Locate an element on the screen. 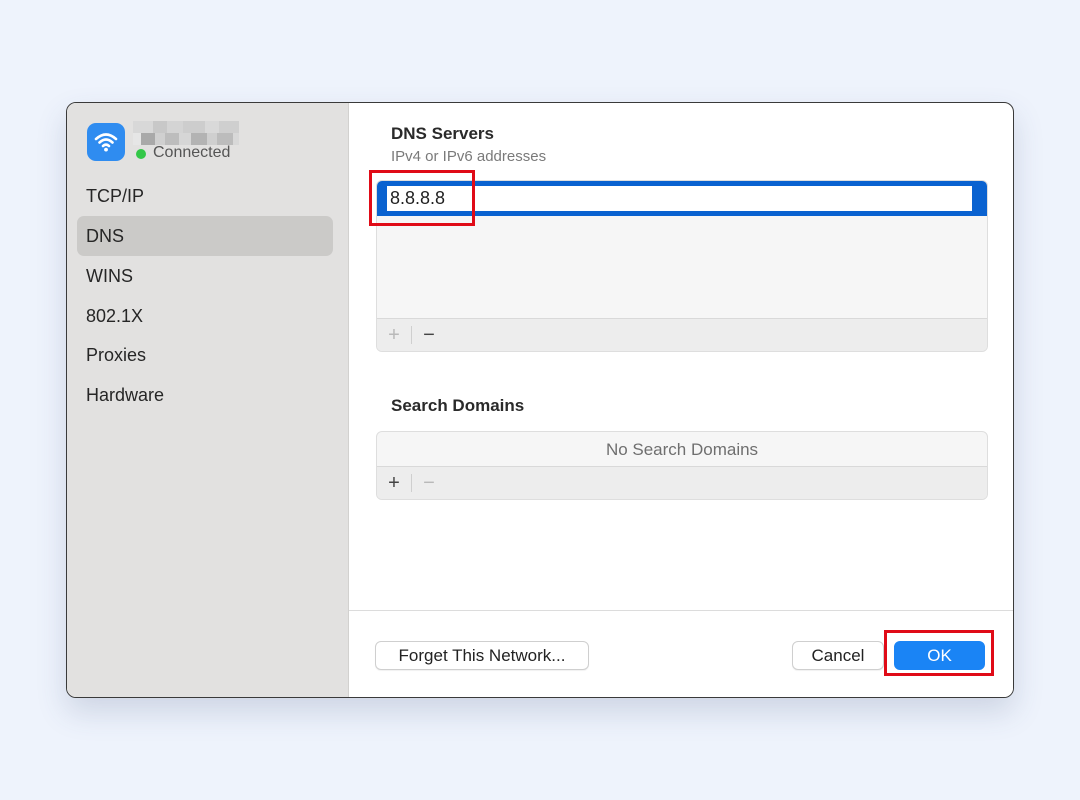 This screenshot has width=1080, height=800. dialog-footer: Forget This Network... Cancel OK is located at coordinates (681, 653).